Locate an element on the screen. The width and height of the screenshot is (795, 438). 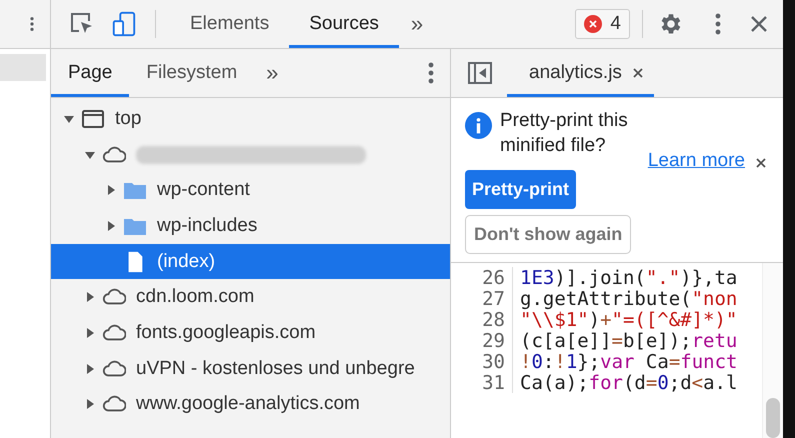
device-toolbar-icon is located at coordinates (124, 24).